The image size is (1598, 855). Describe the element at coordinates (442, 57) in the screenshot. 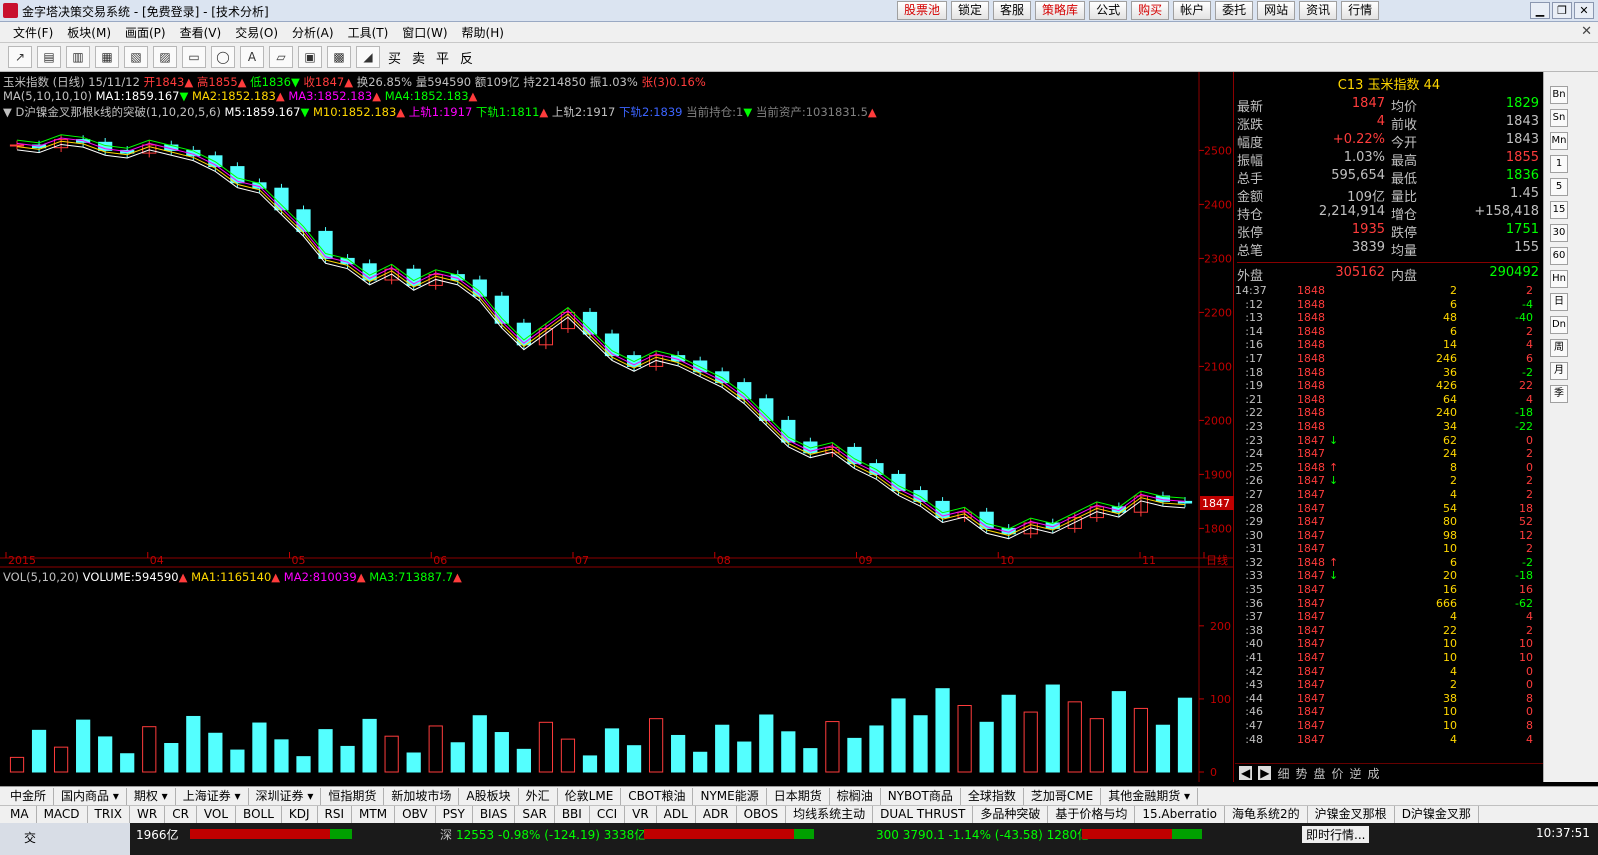

I see `trade-button-2: 平` at that location.